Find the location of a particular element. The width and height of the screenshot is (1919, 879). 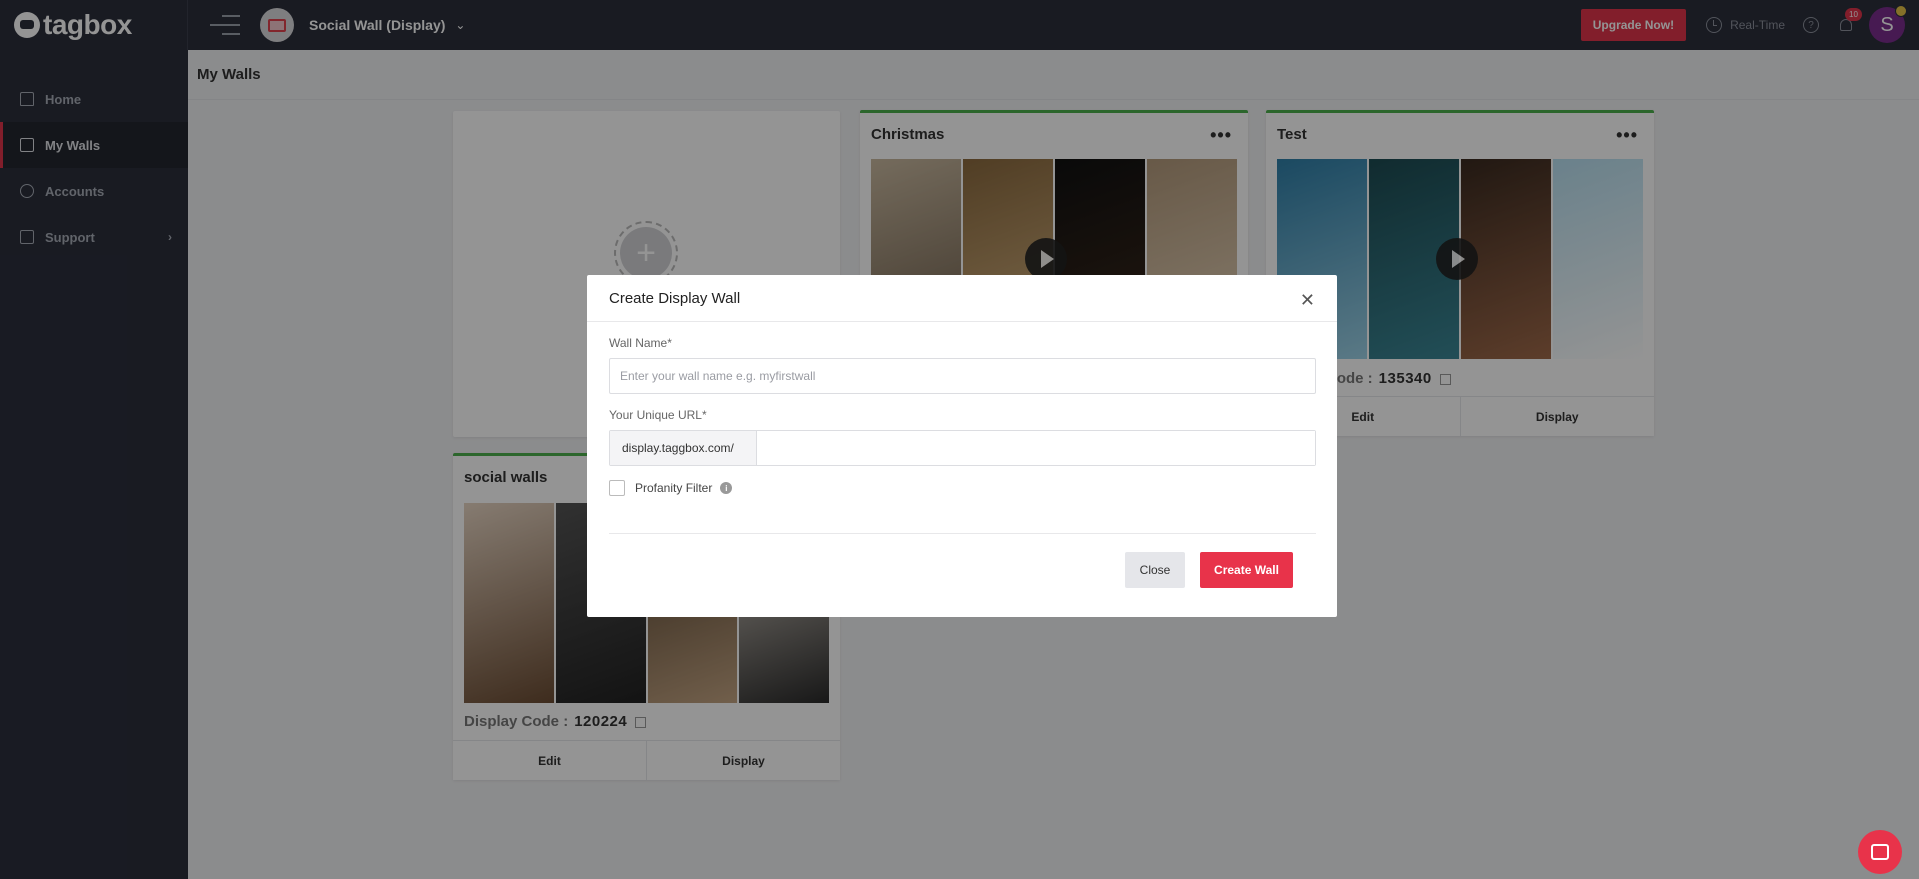

wall-name-input is located at coordinates (962, 376).